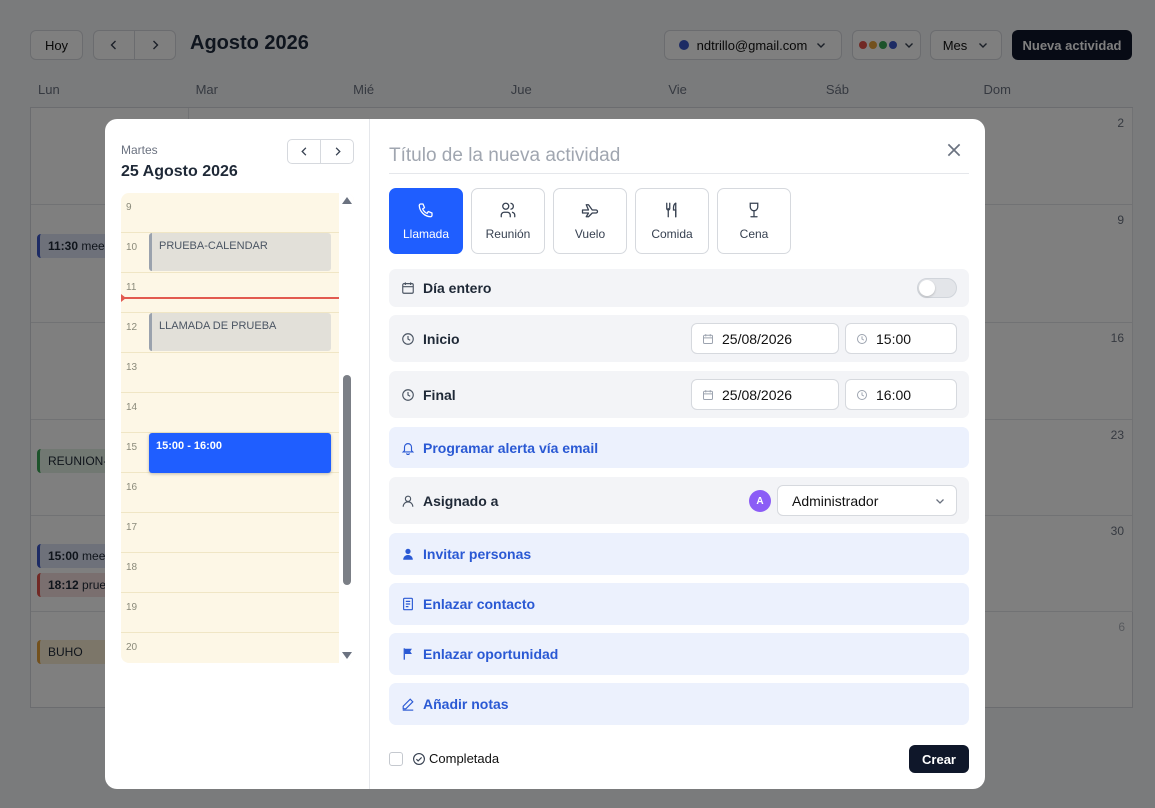 The height and width of the screenshot is (808, 1155). What do you see at coordinates (679, 288) in the screenshot?
I see `all-day-row: Día entero` at bounding box center [679, 288].